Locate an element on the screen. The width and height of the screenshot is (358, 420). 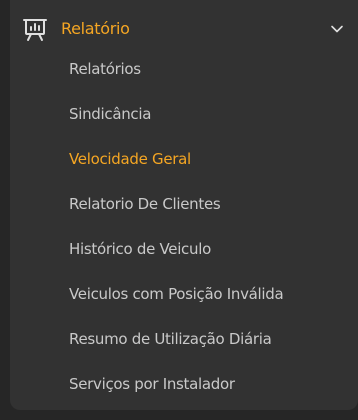
chevron-down-icon is located at coordinates (337, 29).